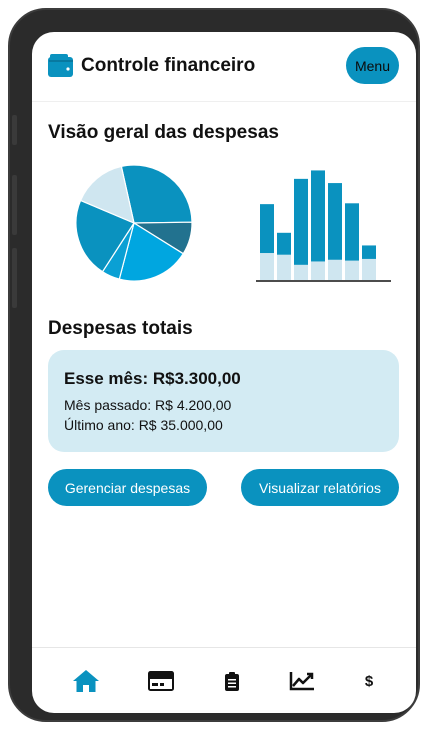 Image resolution: width=429 pixels, height=730 pixels. What do you see at coordinates (372, 65) in the screenshot?
I see `menu-button: Menu` at bounding box center [372, 65].